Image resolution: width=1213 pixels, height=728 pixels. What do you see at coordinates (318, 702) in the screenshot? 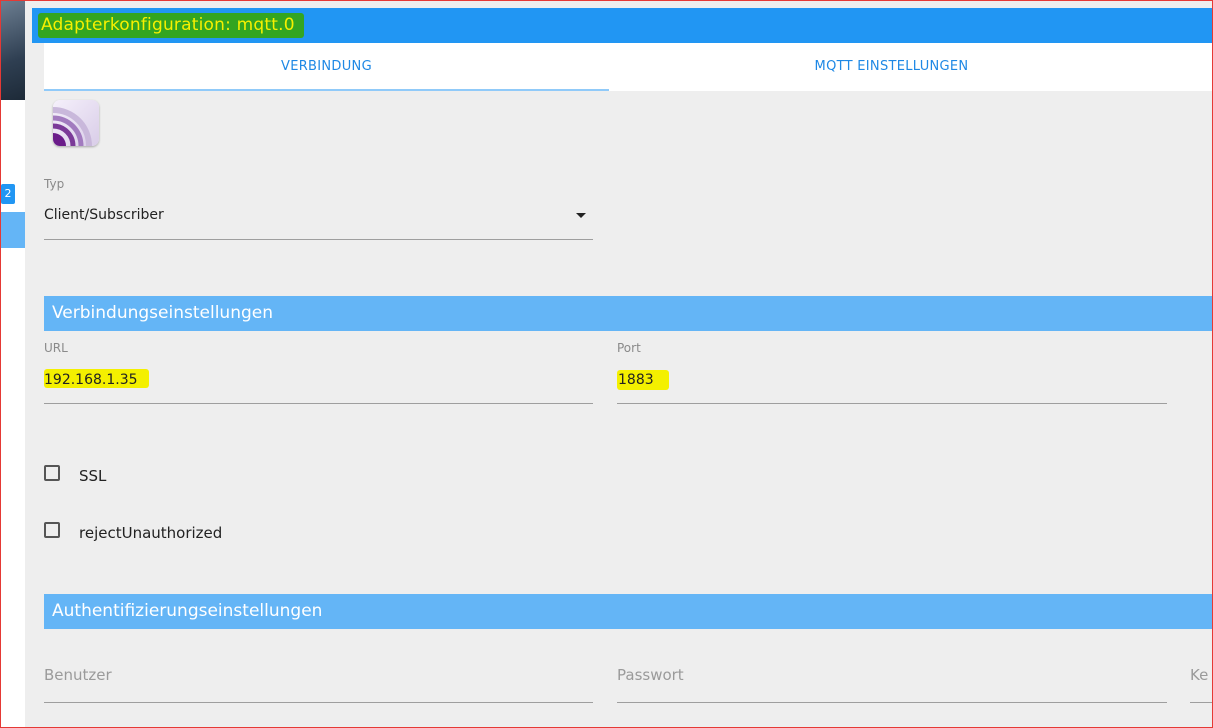
I see `user-underline` at bounding box center [318, 702].